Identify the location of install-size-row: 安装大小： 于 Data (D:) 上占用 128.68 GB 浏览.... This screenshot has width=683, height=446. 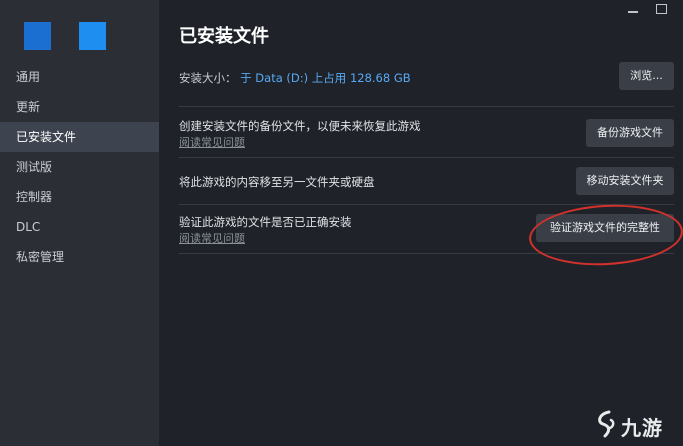
(426, 83).